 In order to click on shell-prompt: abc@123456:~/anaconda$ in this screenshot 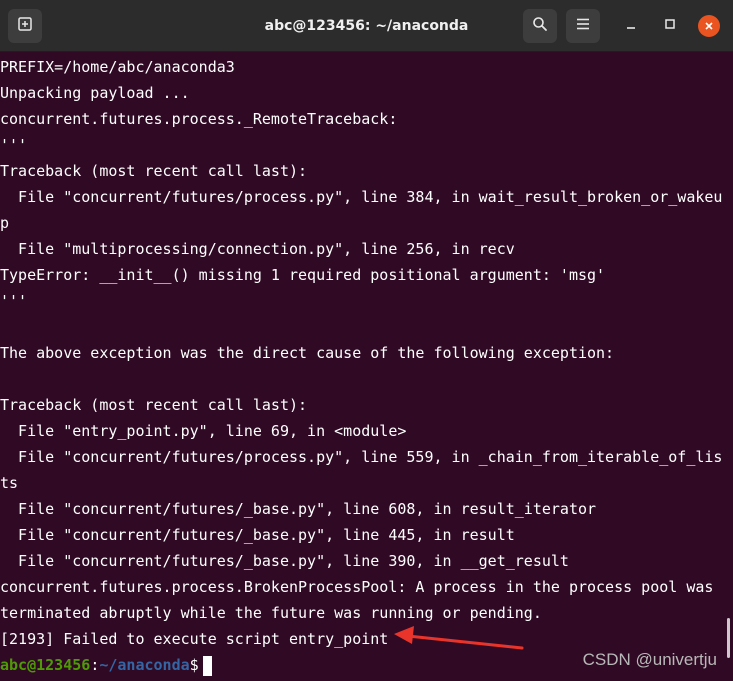, I will do `click(106, 665)`.